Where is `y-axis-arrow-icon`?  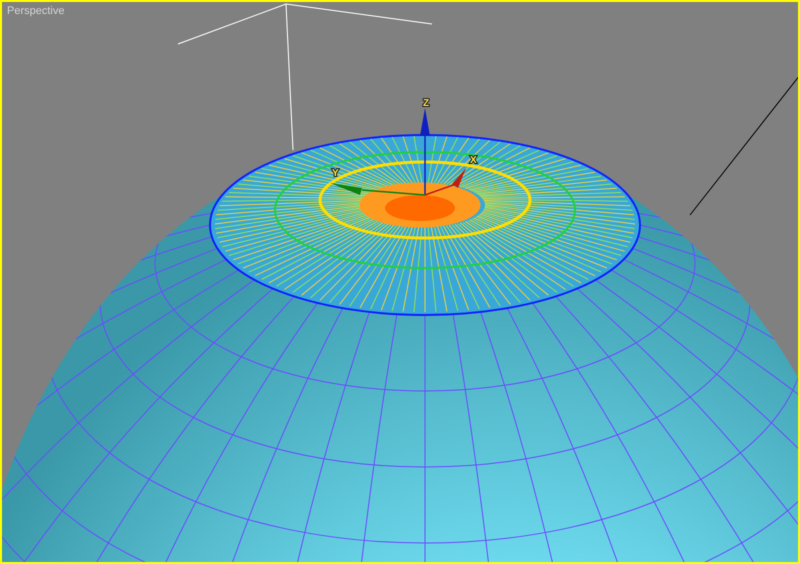
y-axis-arrow-icon is located at coordinates (378, 189).